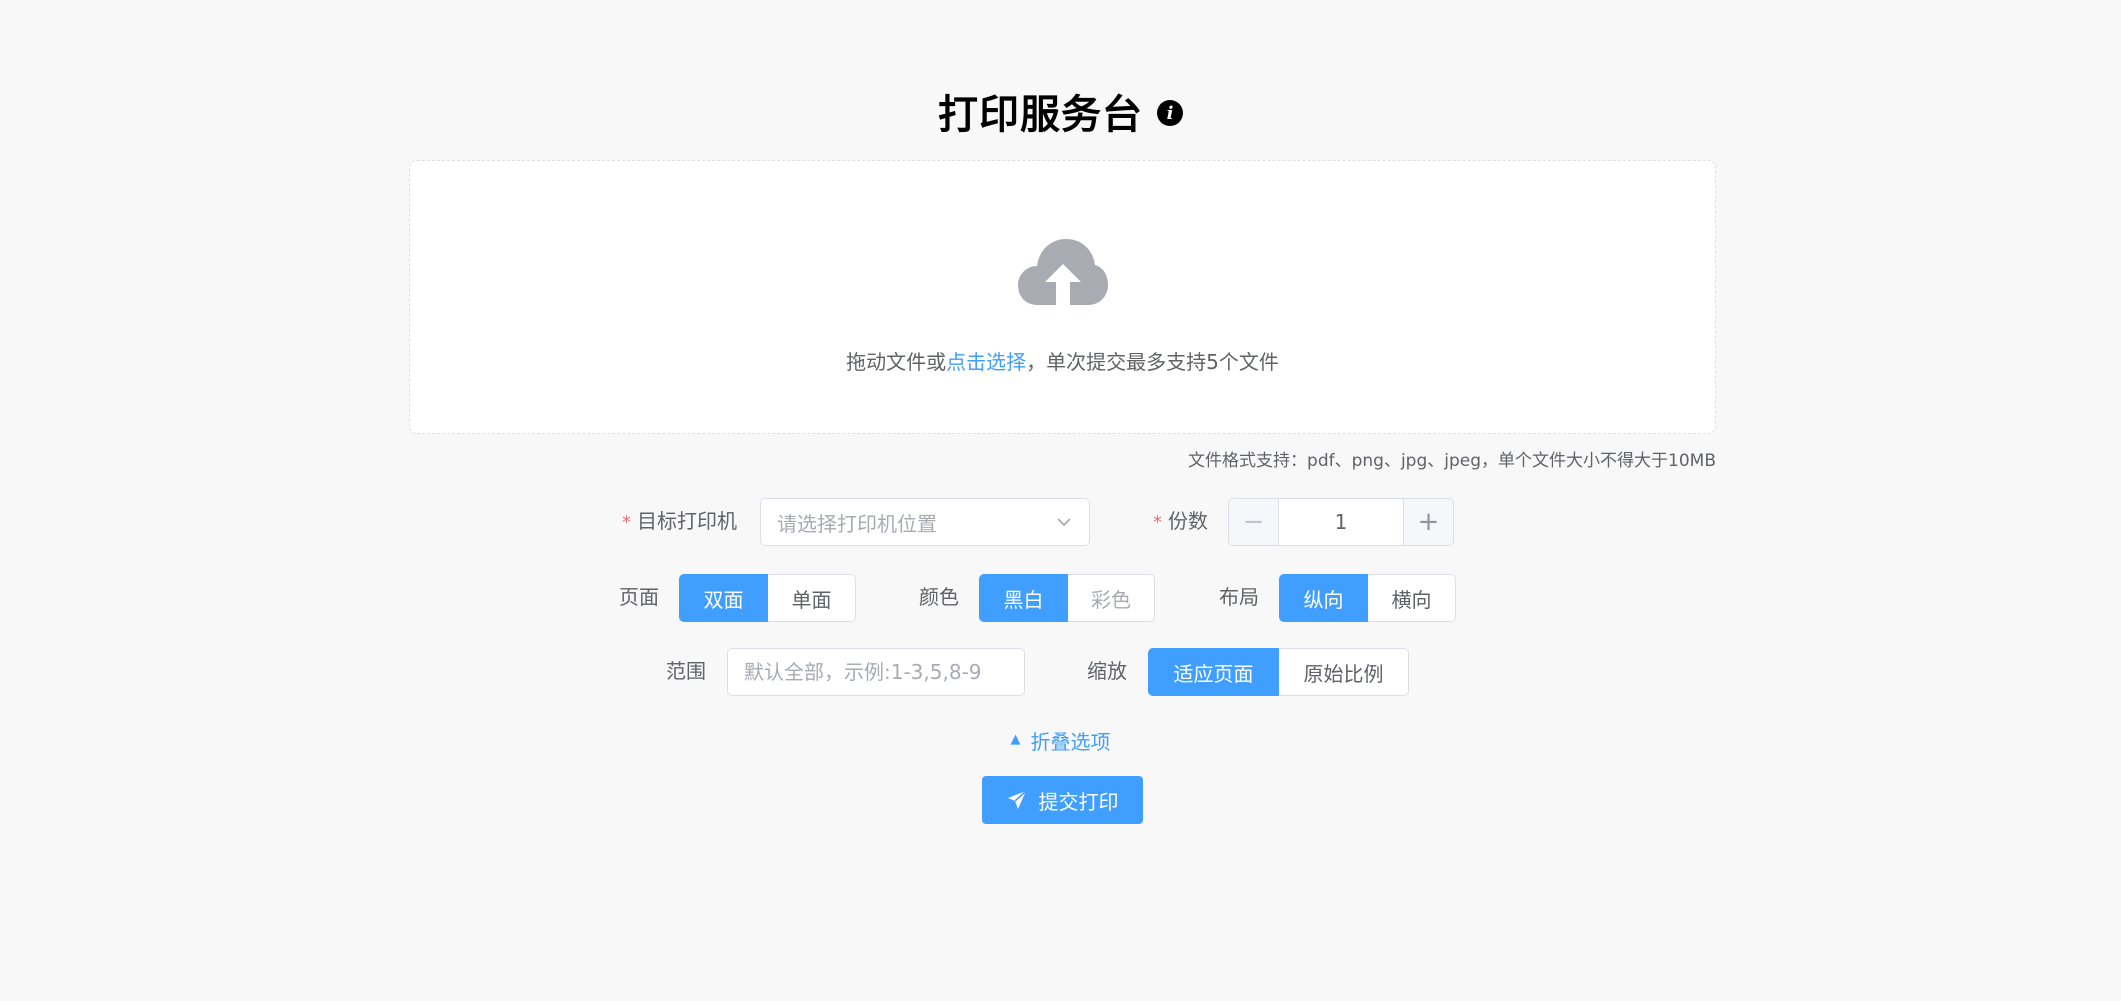  I want to click on title-row: 打印服务台 i, so click(1060, 111).